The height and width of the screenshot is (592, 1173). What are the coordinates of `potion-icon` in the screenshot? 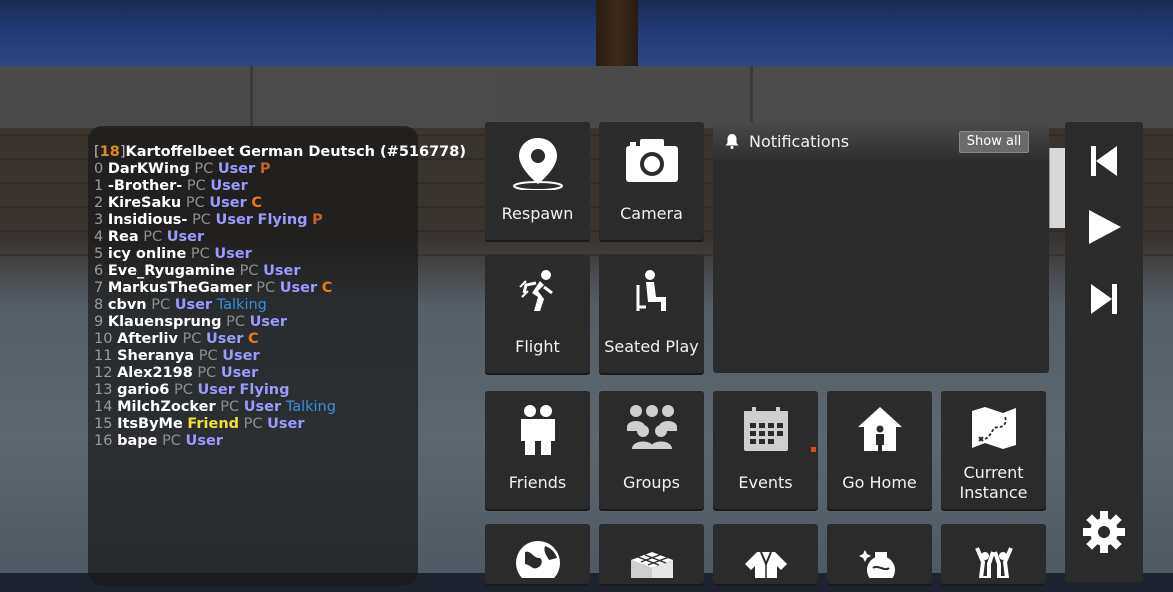 It's located at (879, 565).